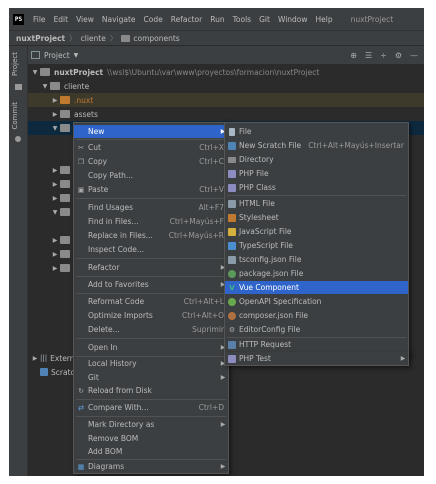  What do you see at coordinates (316, 273) in the screenshot?
I see `submenu-item-package-json: package.json File` at bounding box center [316, 273].